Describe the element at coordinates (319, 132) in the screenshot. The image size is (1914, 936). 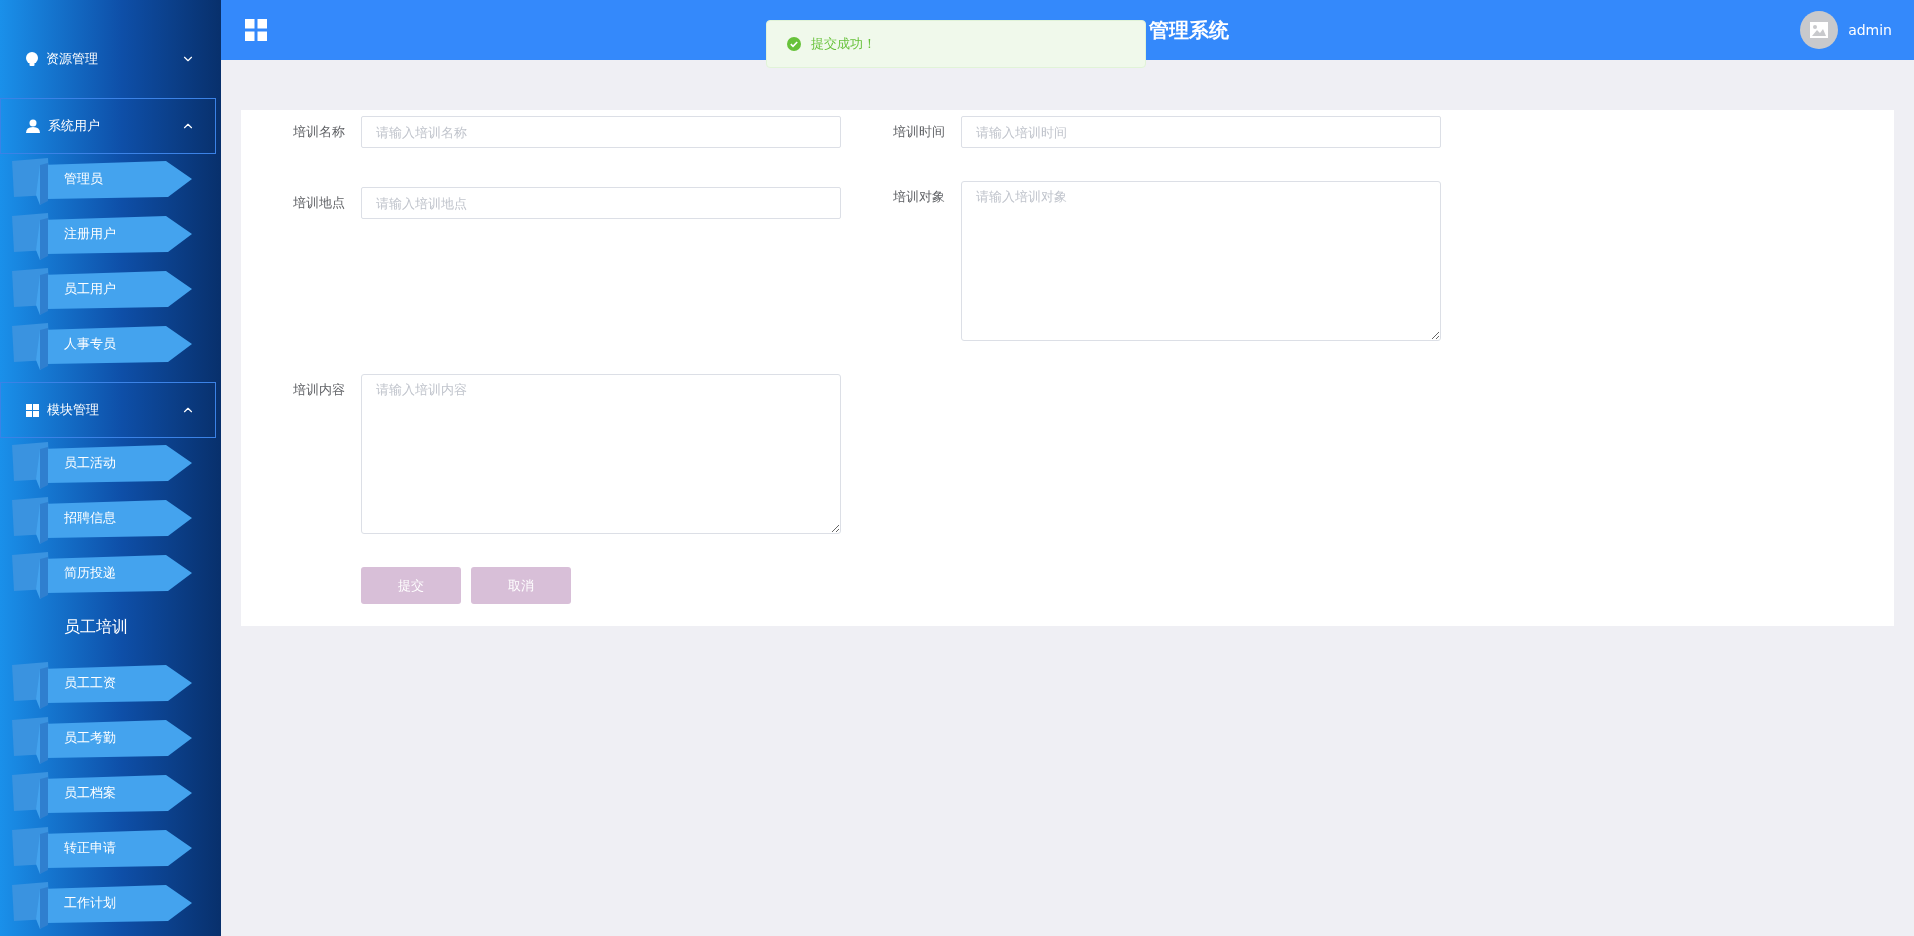
I see `field-label: 培训名称` at that location.